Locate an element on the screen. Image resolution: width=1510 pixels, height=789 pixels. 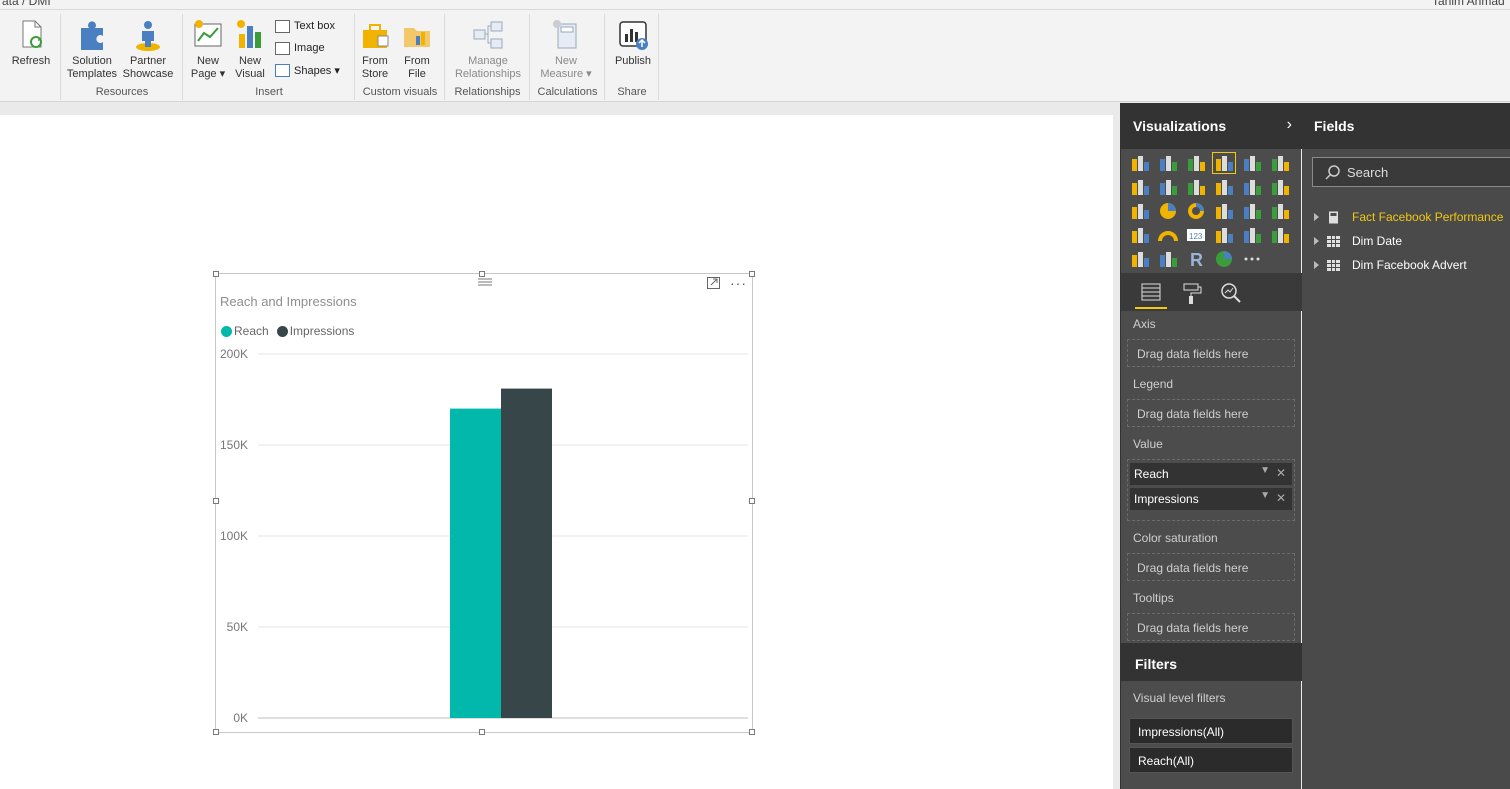
manage-relationships-label-2: Relationships is located at coordinates (488, 74).